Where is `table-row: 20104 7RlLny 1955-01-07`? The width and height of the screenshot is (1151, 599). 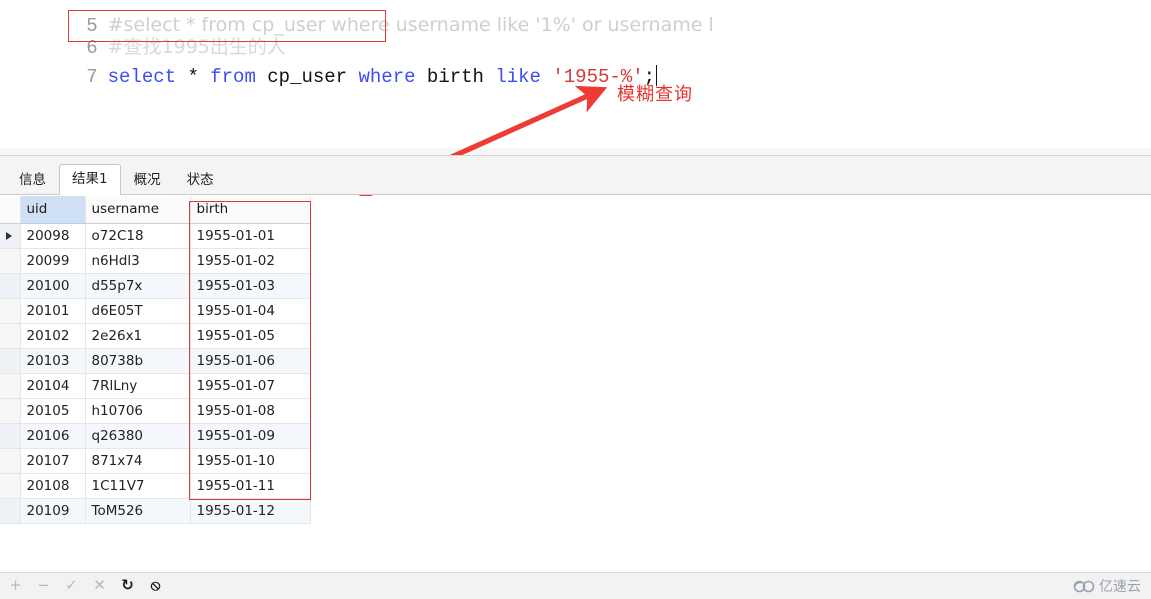 table-row: 20104 7RlLny 1955-01-07 is located at coordinates (155, 386).